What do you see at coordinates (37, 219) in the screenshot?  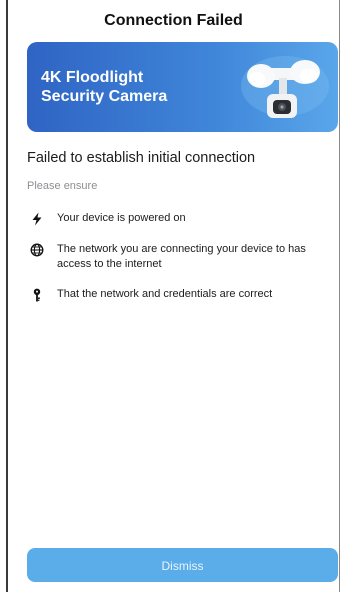 I see `lightning-icon` at bounding box center [37, 219].